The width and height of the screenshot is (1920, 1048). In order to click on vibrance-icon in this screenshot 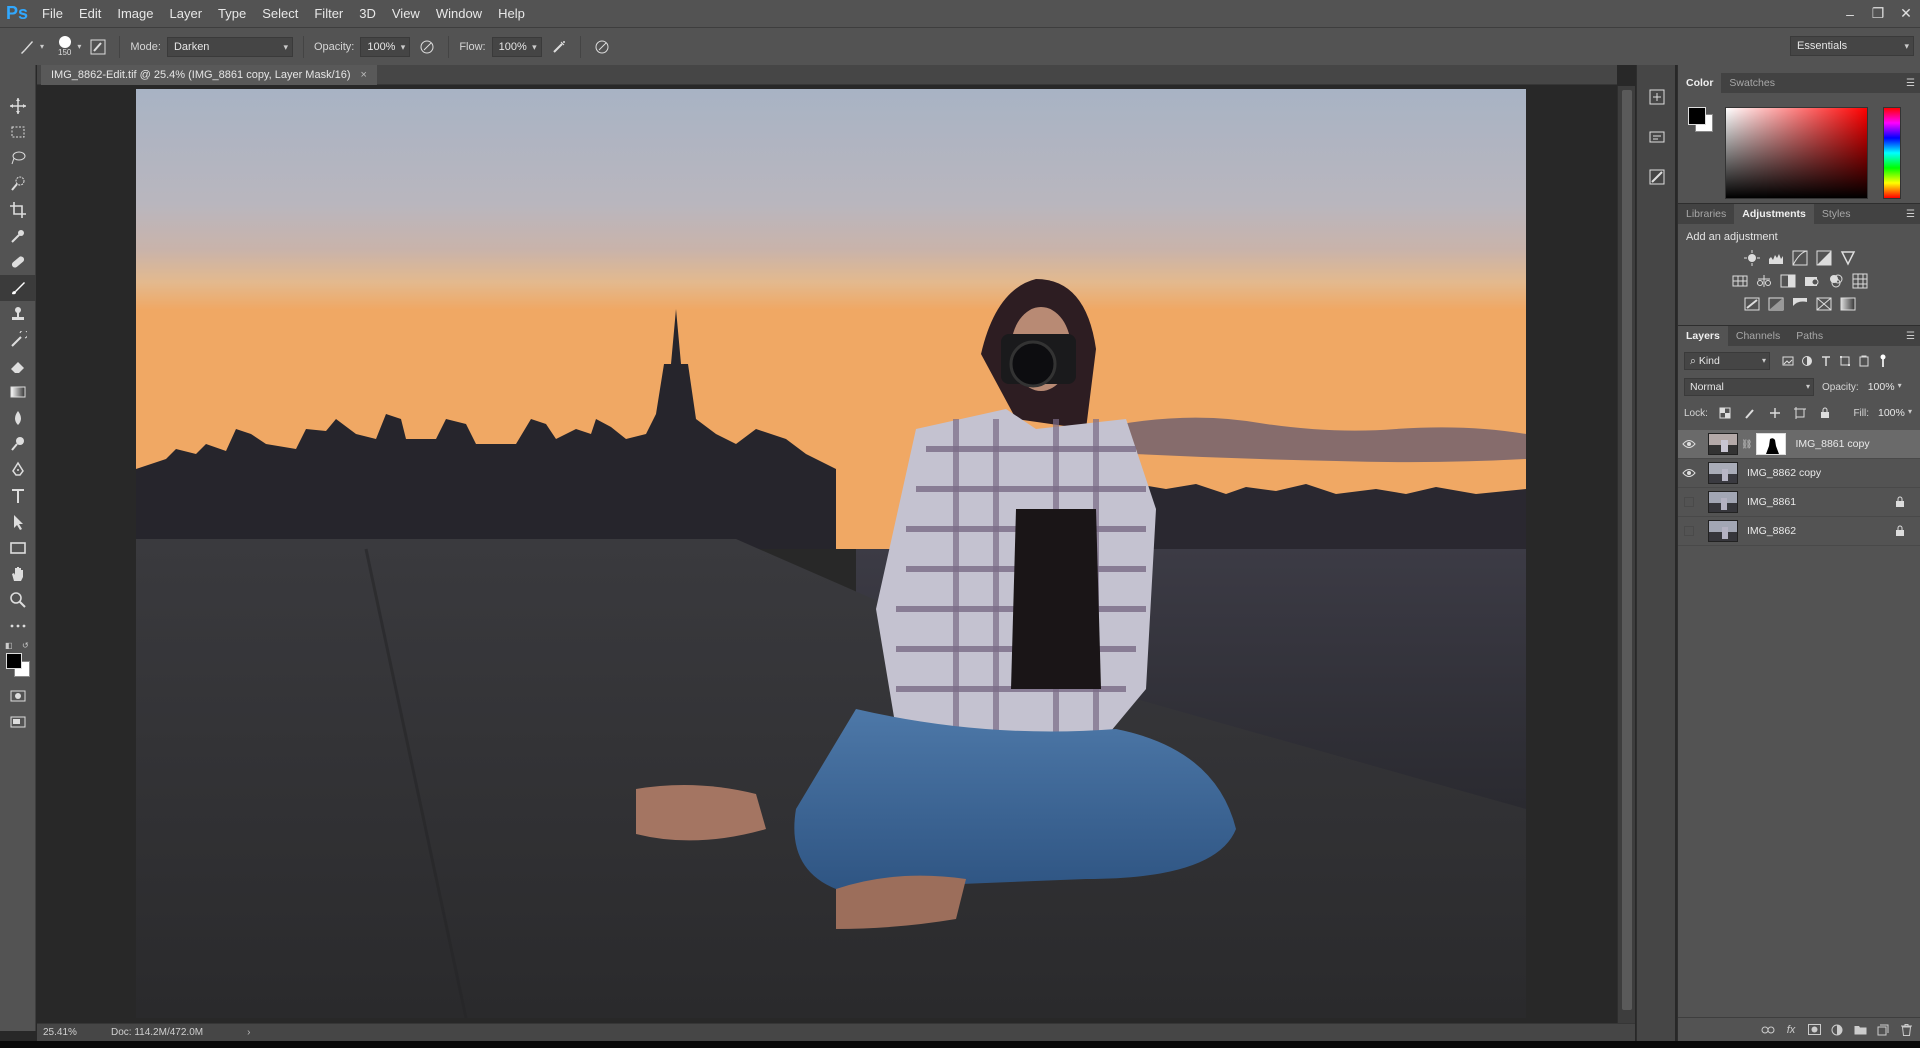, I will do `click(1848, 258)`.